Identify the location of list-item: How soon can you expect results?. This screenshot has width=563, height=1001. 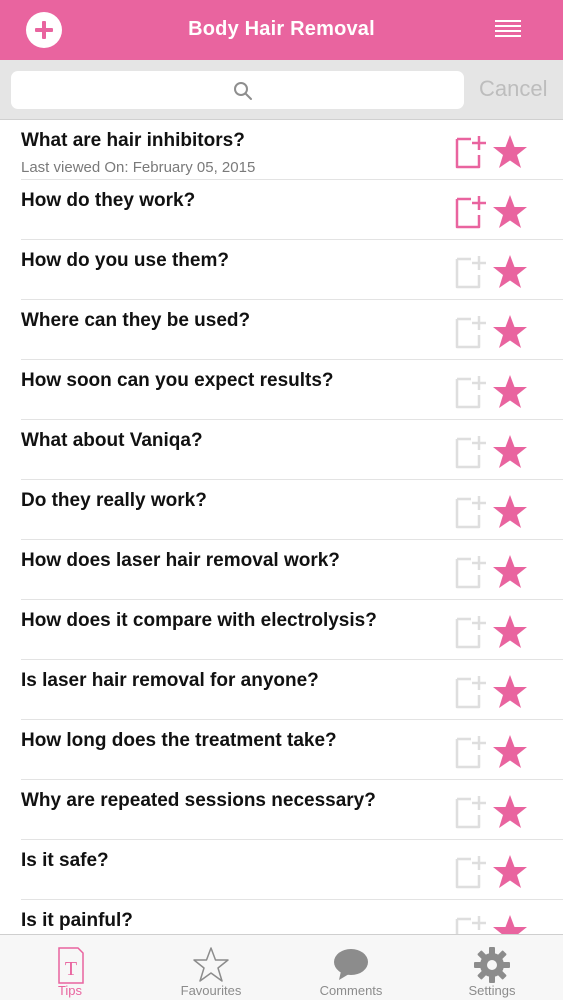
(292, 390).